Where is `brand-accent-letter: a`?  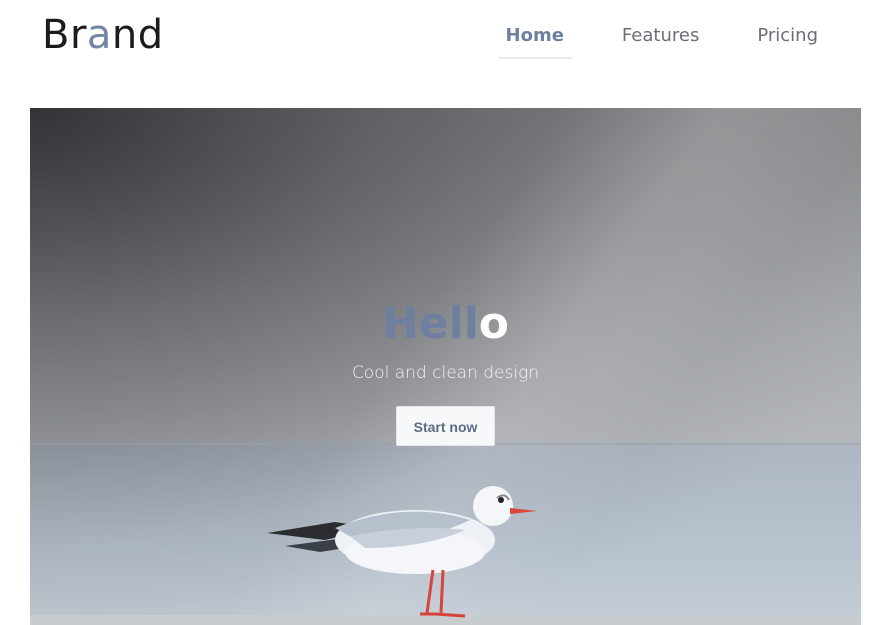 brand-accent-letter: a is located at coordinates (99, 35).